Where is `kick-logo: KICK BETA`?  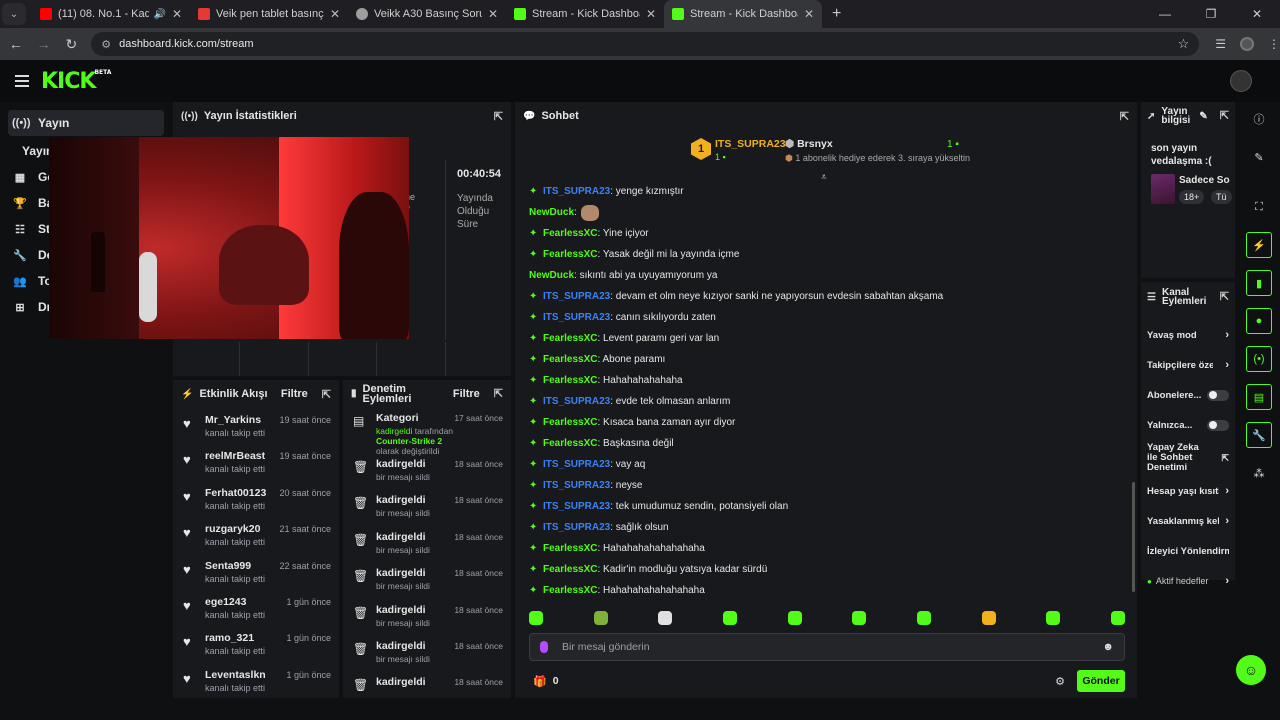
kick-logo: KICK BETA is located at coordinates (76, 81).